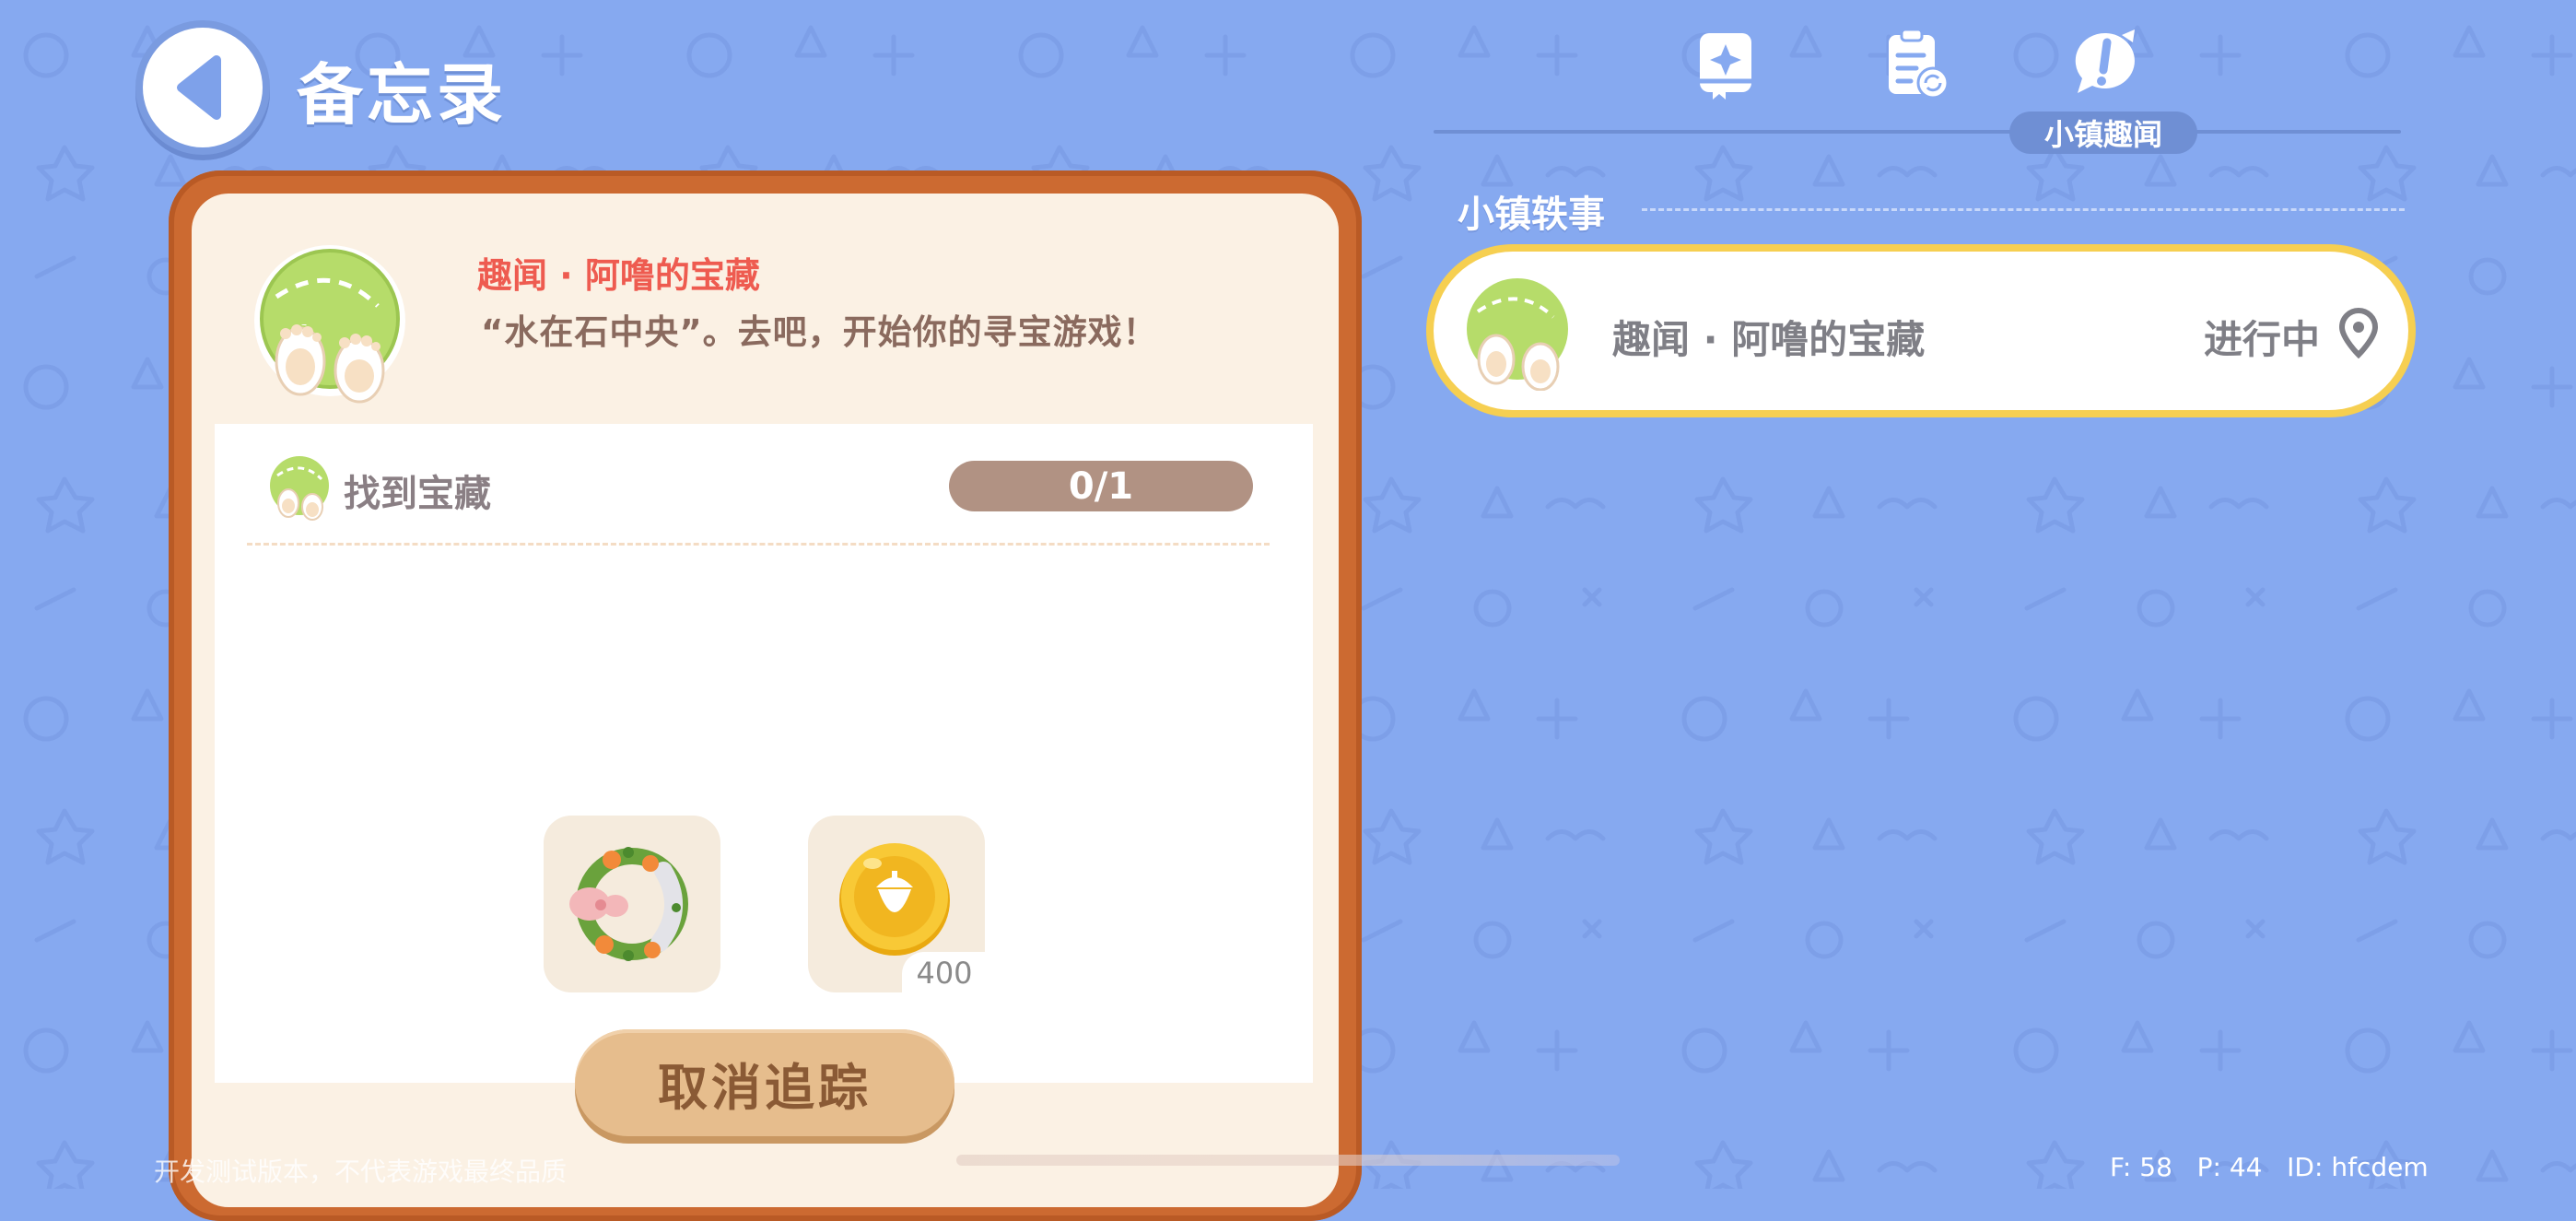  Describe the element at coordinates (2229, 1167) in the screenshot. I see `ping-readout: P: 44` at that location.